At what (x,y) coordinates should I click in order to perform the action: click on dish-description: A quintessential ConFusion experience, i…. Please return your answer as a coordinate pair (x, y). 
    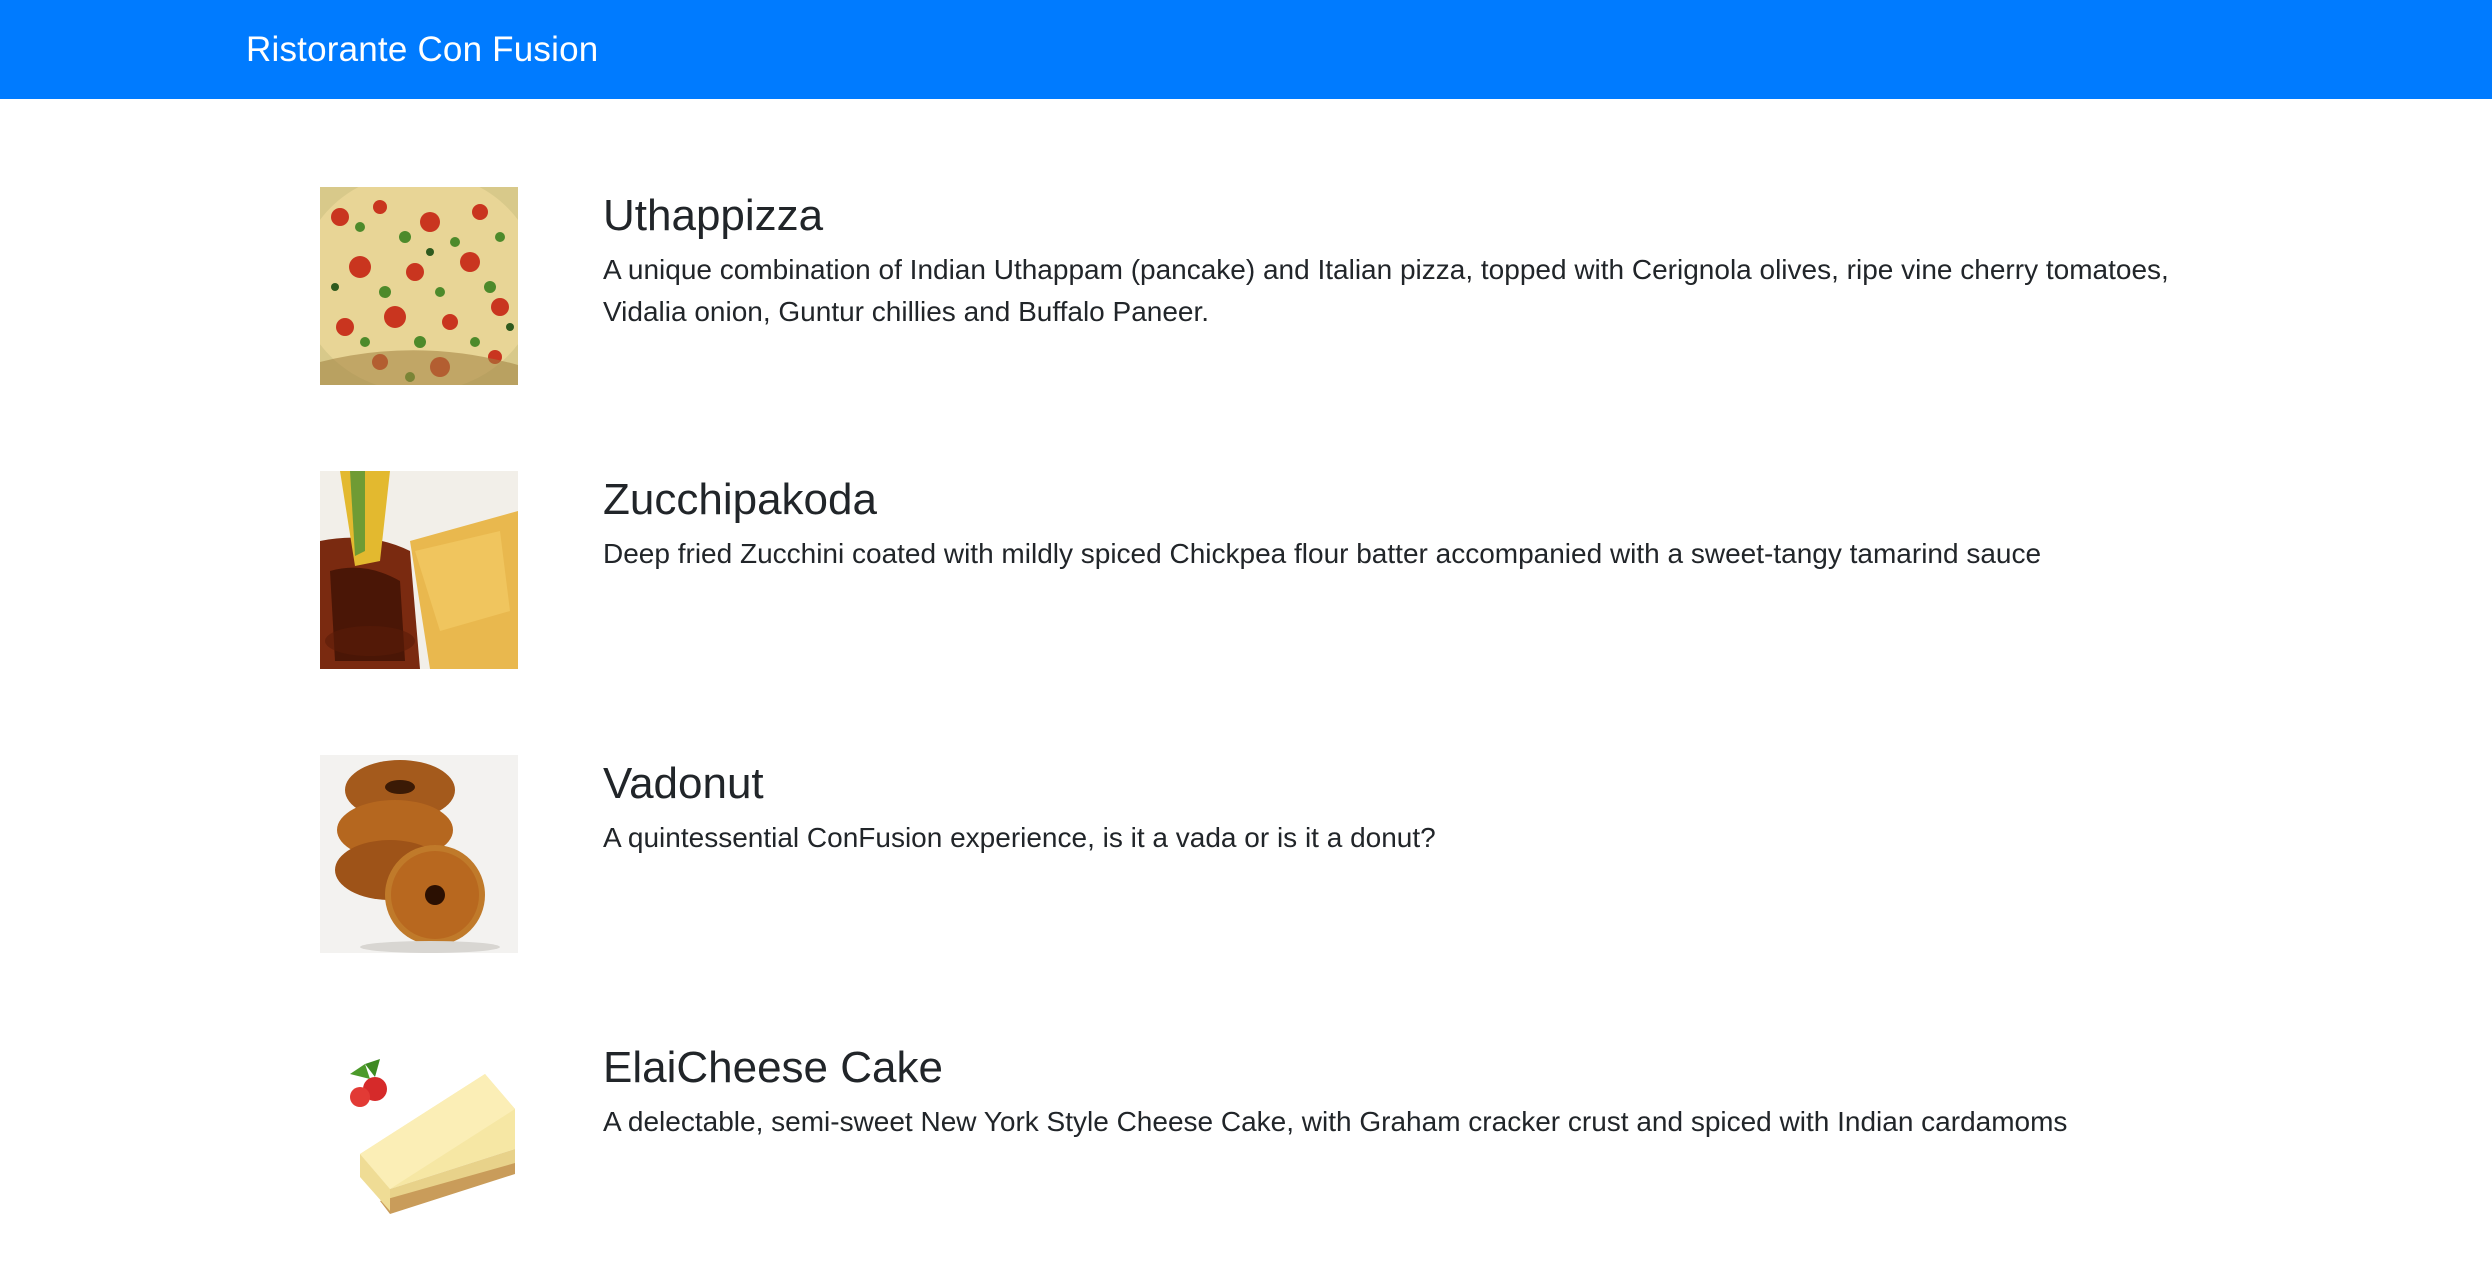
    Looking at the image, I should click on (1019, 837).